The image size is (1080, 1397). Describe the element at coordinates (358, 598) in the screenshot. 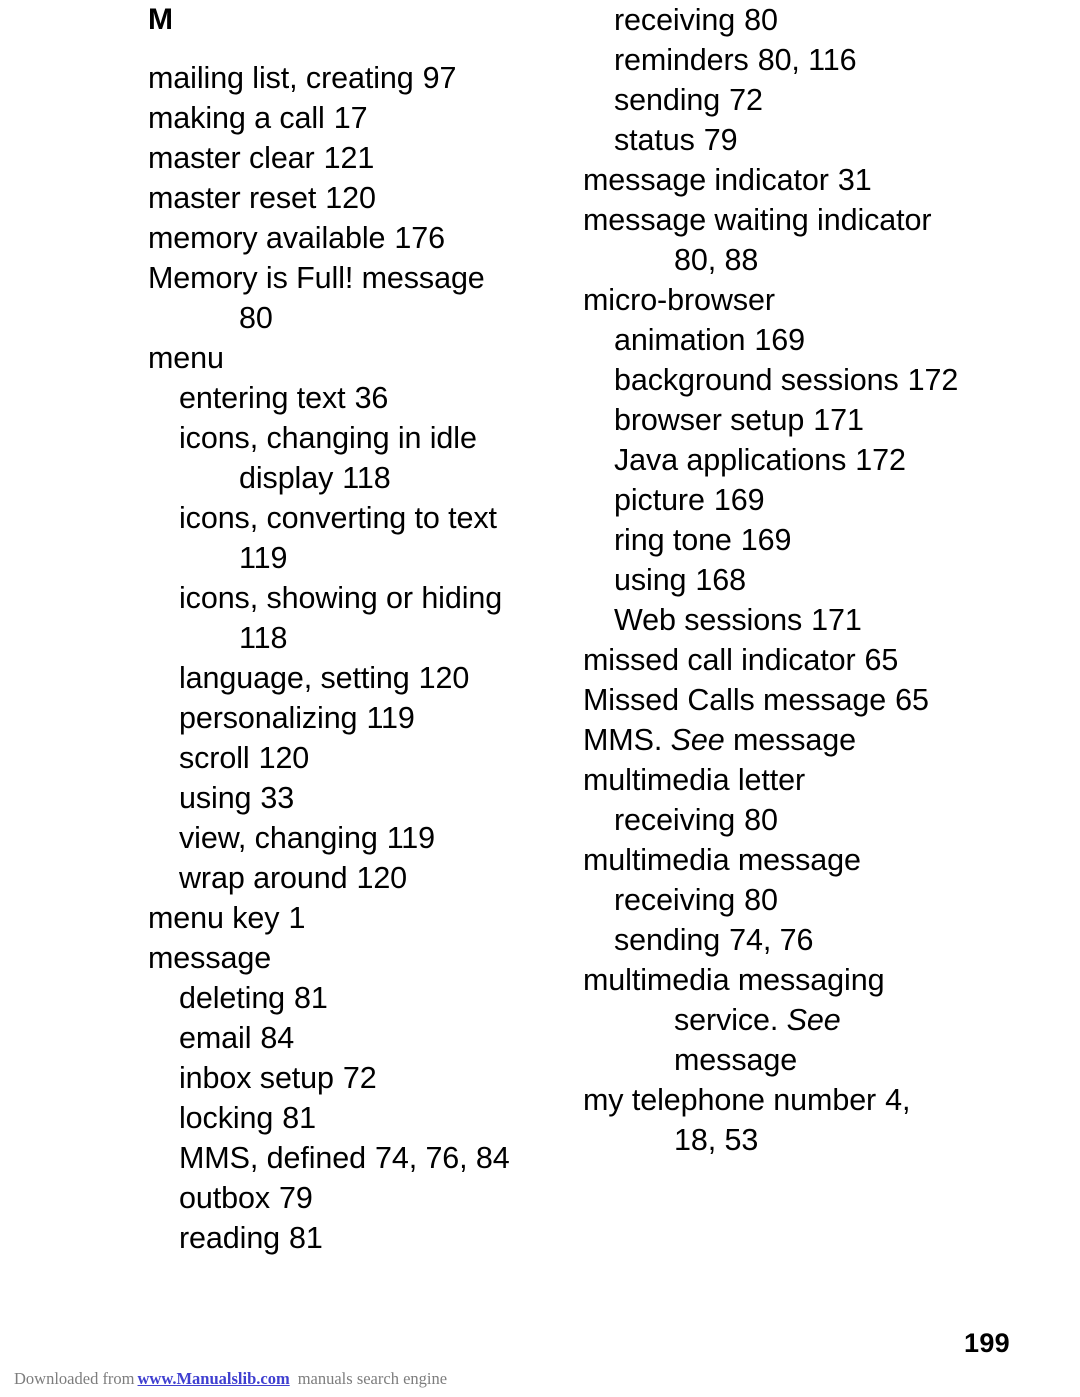

I see `index-entry: icons, showing or hiding` at that location.